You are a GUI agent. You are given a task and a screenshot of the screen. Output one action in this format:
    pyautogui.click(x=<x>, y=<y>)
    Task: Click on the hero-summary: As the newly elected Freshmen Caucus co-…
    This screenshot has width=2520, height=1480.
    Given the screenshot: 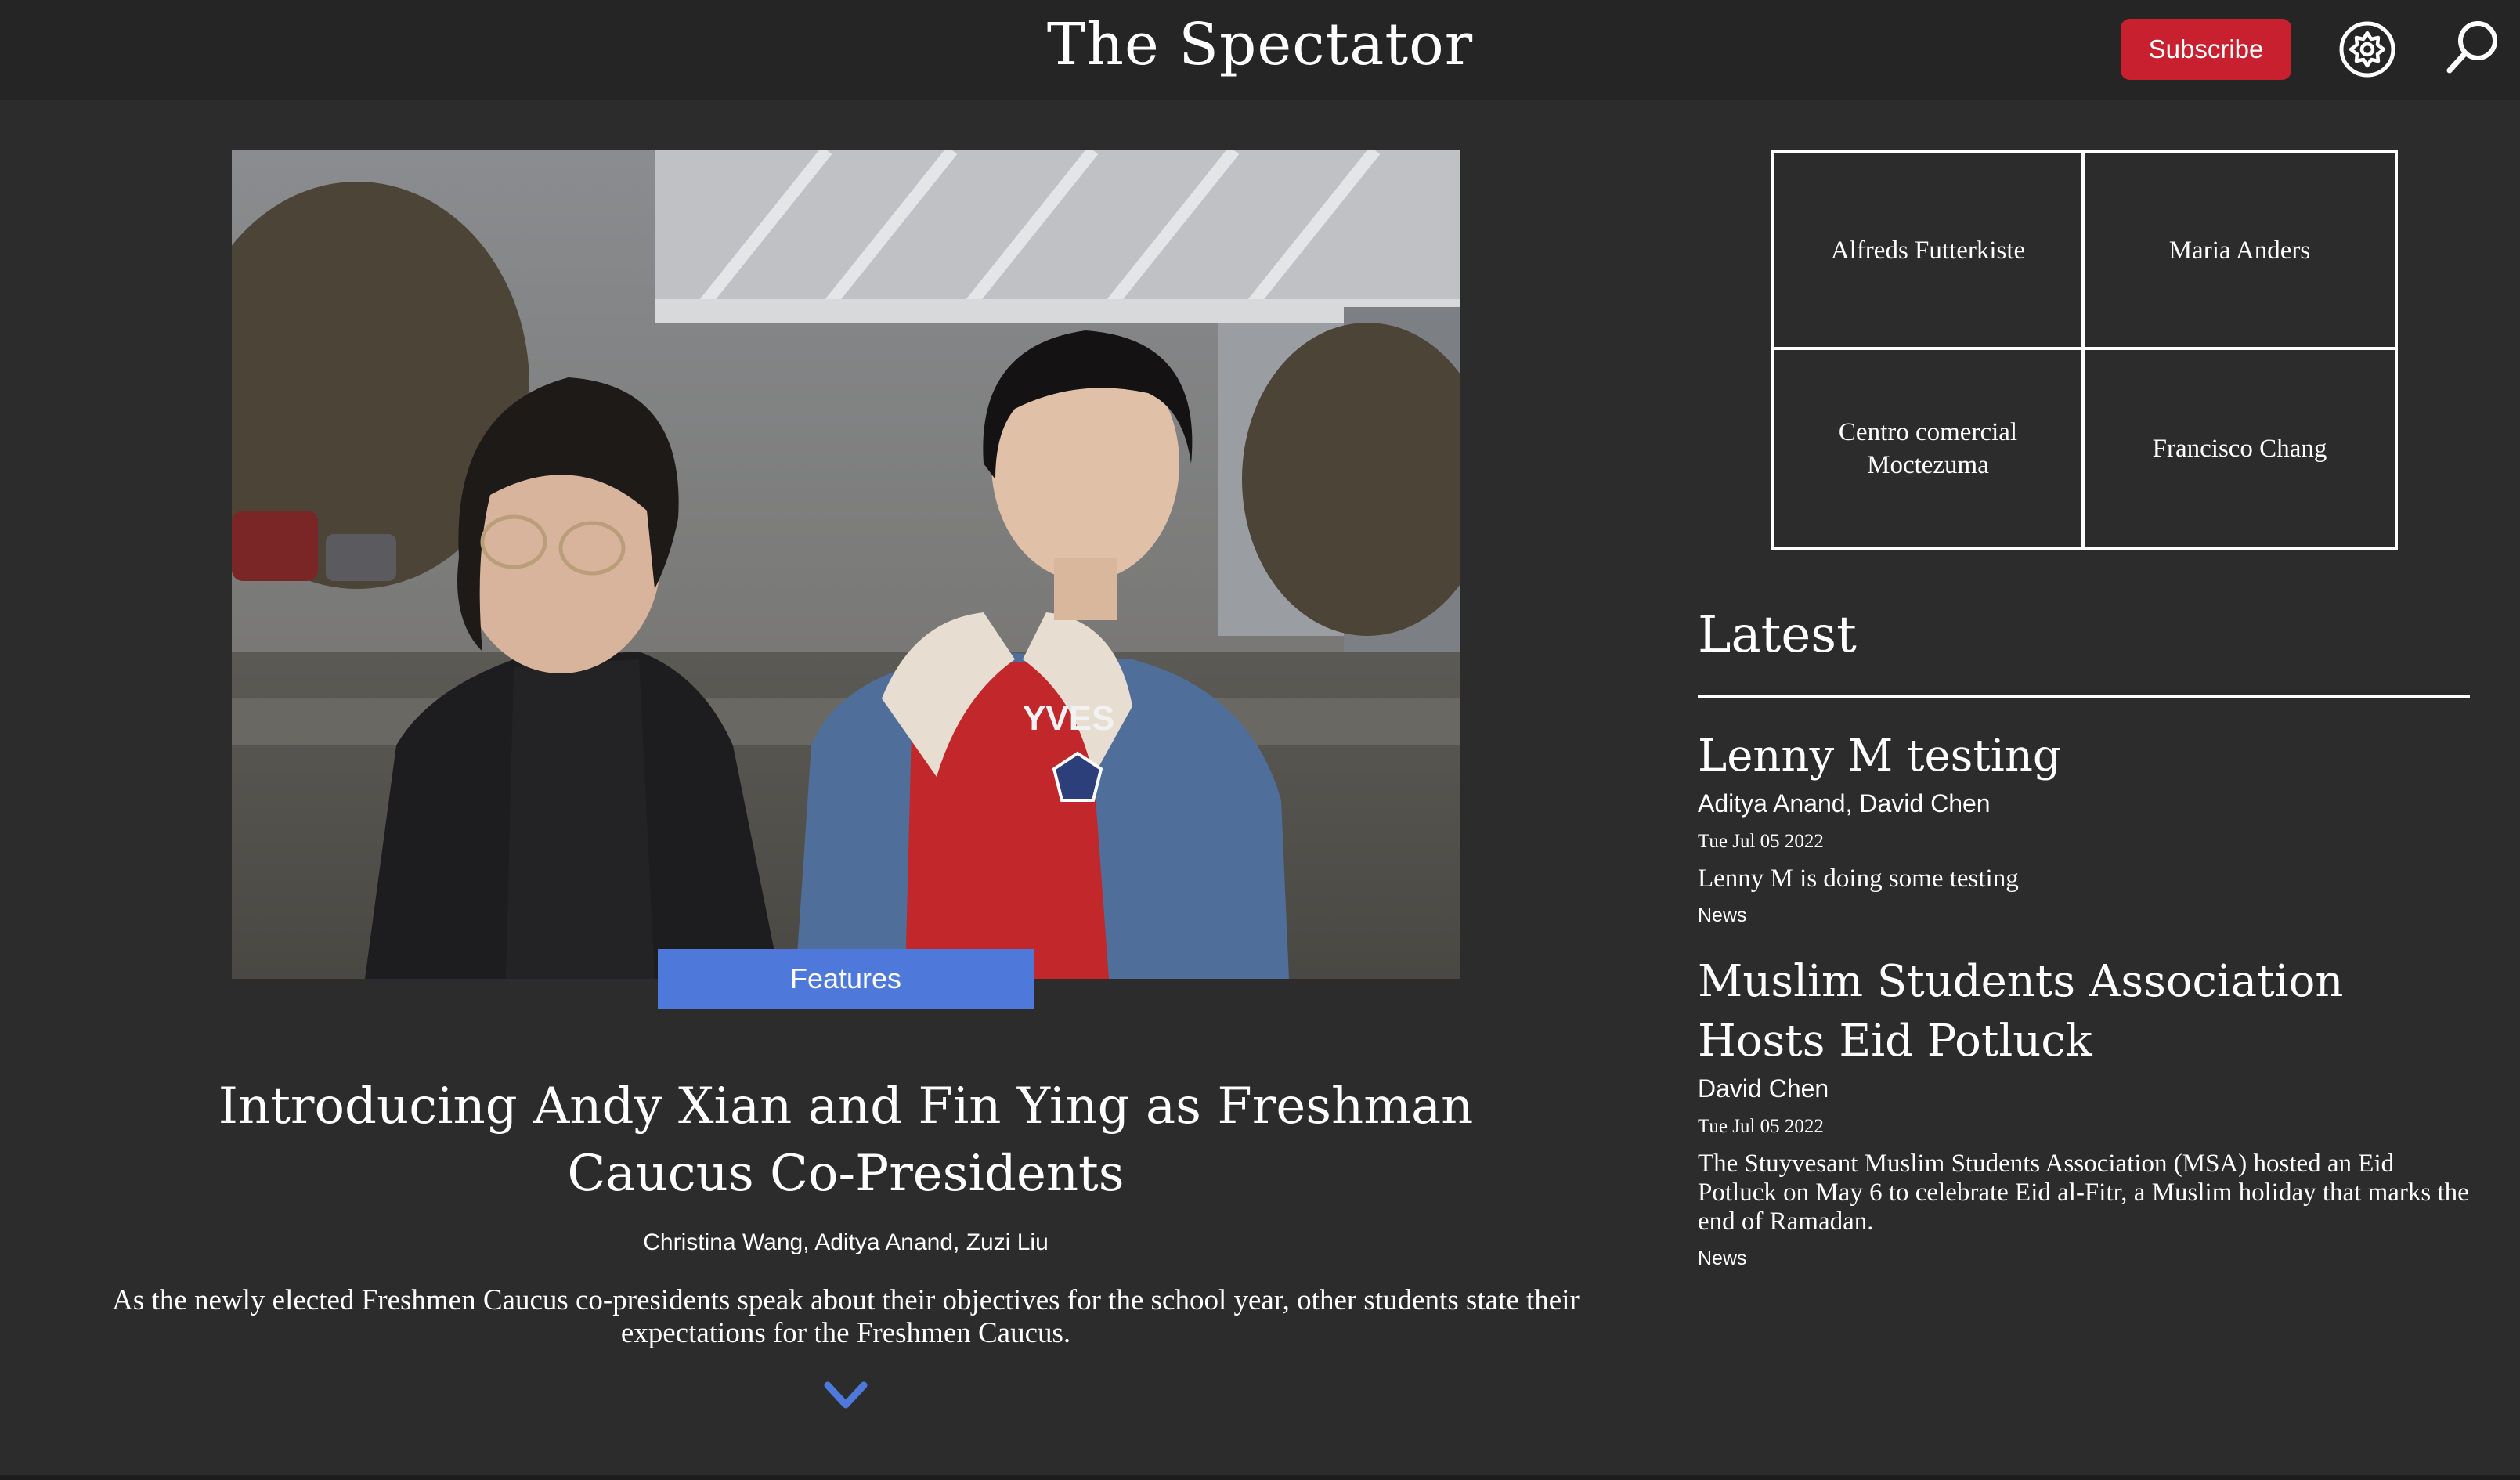 What is the action you would take?
    pyautogui.click(x=846, y=1316)
    